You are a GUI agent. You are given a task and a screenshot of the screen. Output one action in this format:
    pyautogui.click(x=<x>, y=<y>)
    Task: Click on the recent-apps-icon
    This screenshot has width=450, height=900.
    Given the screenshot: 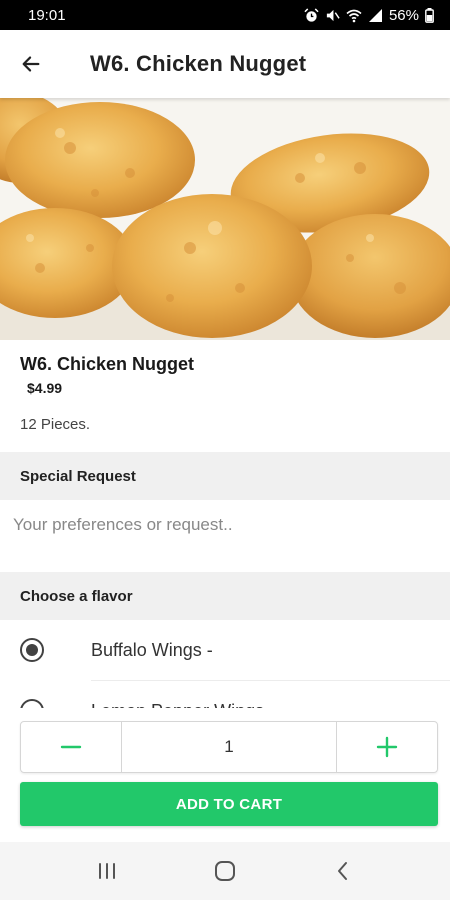 What is the action you would take?
    pyautogui.click(x=107, y=871)
    